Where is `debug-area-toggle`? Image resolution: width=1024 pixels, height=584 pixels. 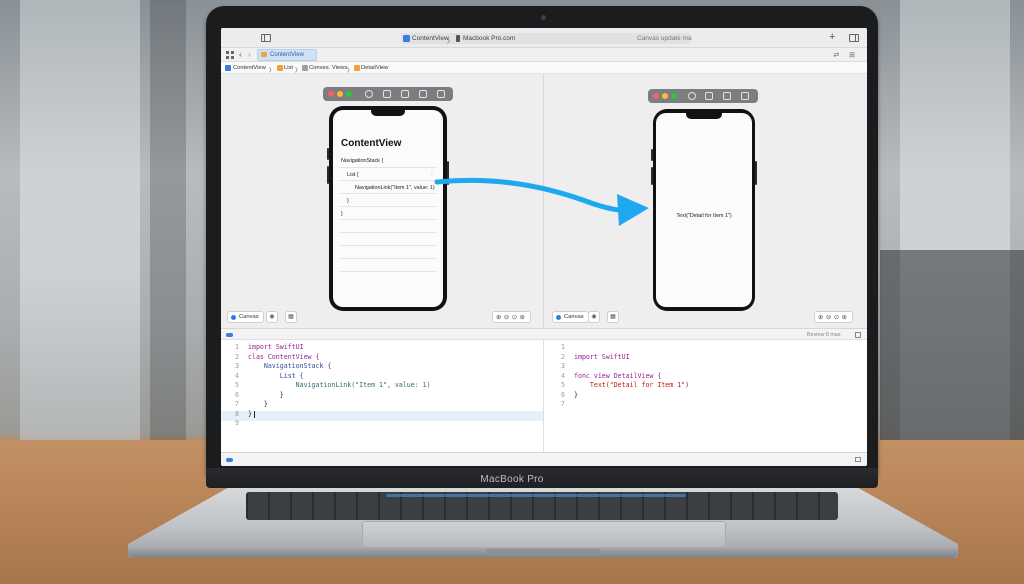 debug-area-toggle is located at coordinates (229, 460).